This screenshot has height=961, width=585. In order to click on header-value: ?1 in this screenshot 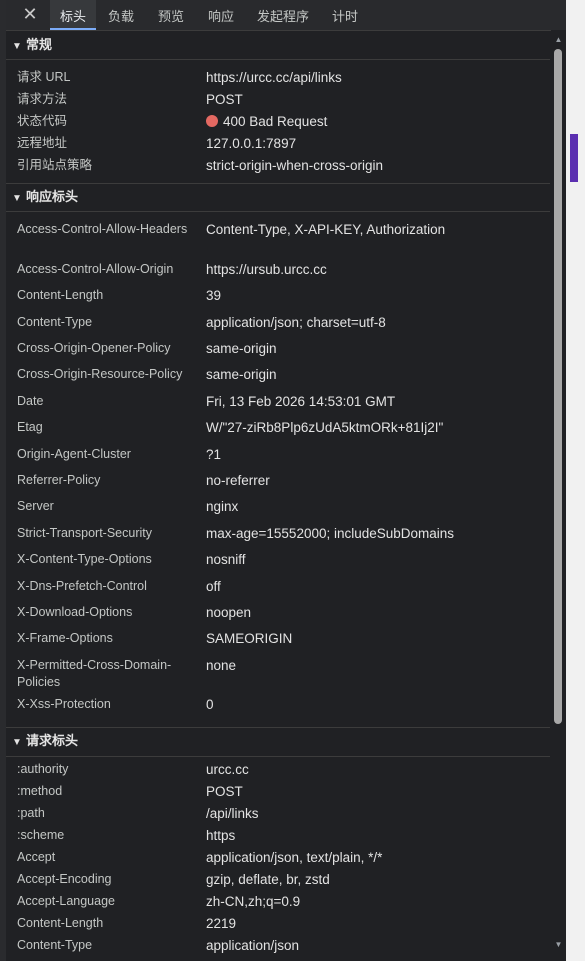, I will do `click(214, 454)`.